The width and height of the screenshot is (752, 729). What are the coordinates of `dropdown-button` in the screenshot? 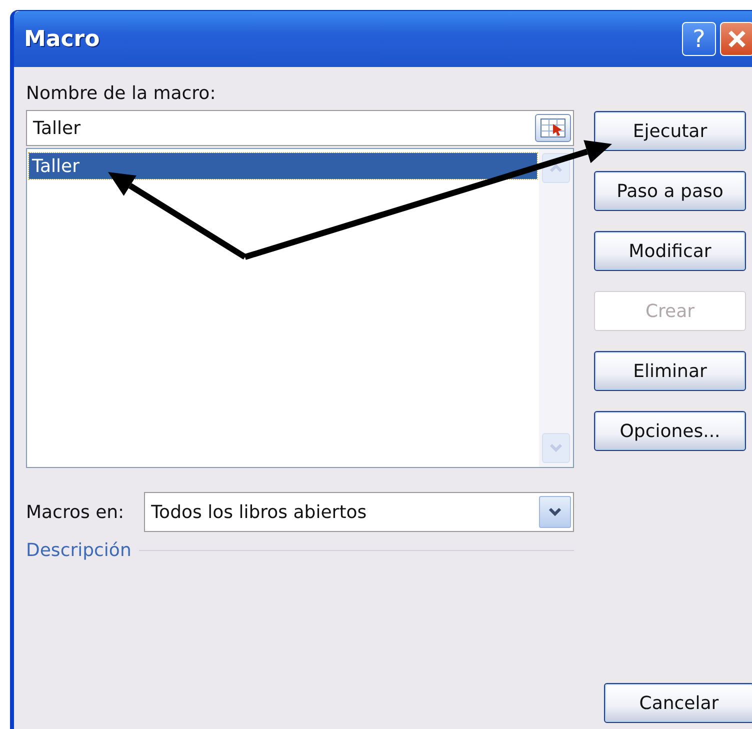 It's located at (555, 512).